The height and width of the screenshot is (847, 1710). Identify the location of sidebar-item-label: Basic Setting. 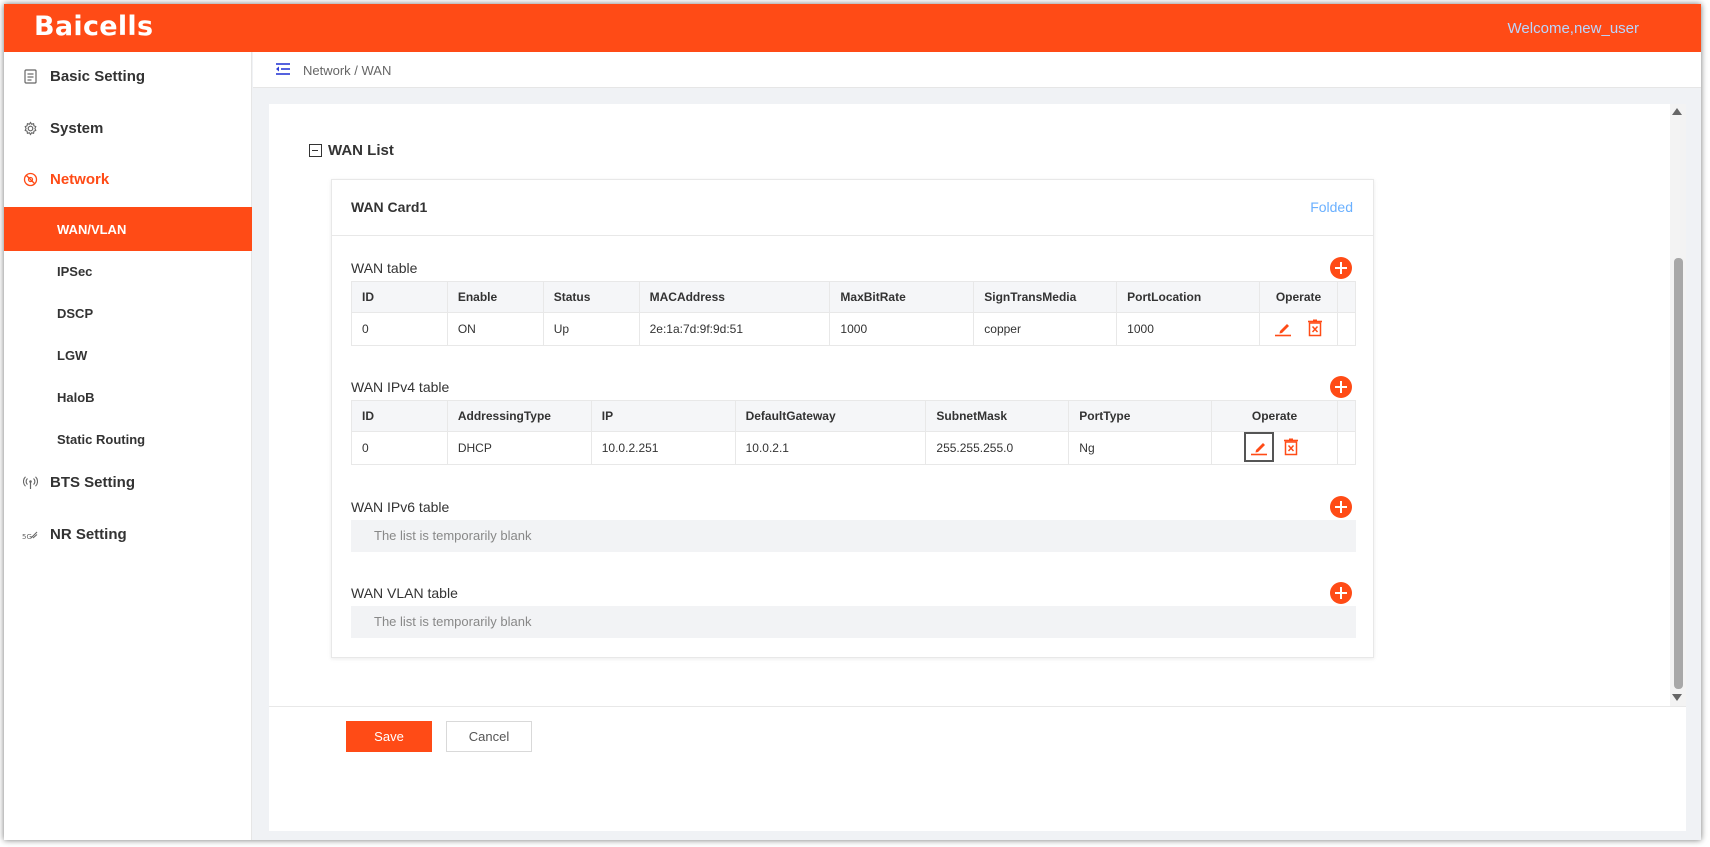
(98, 76).